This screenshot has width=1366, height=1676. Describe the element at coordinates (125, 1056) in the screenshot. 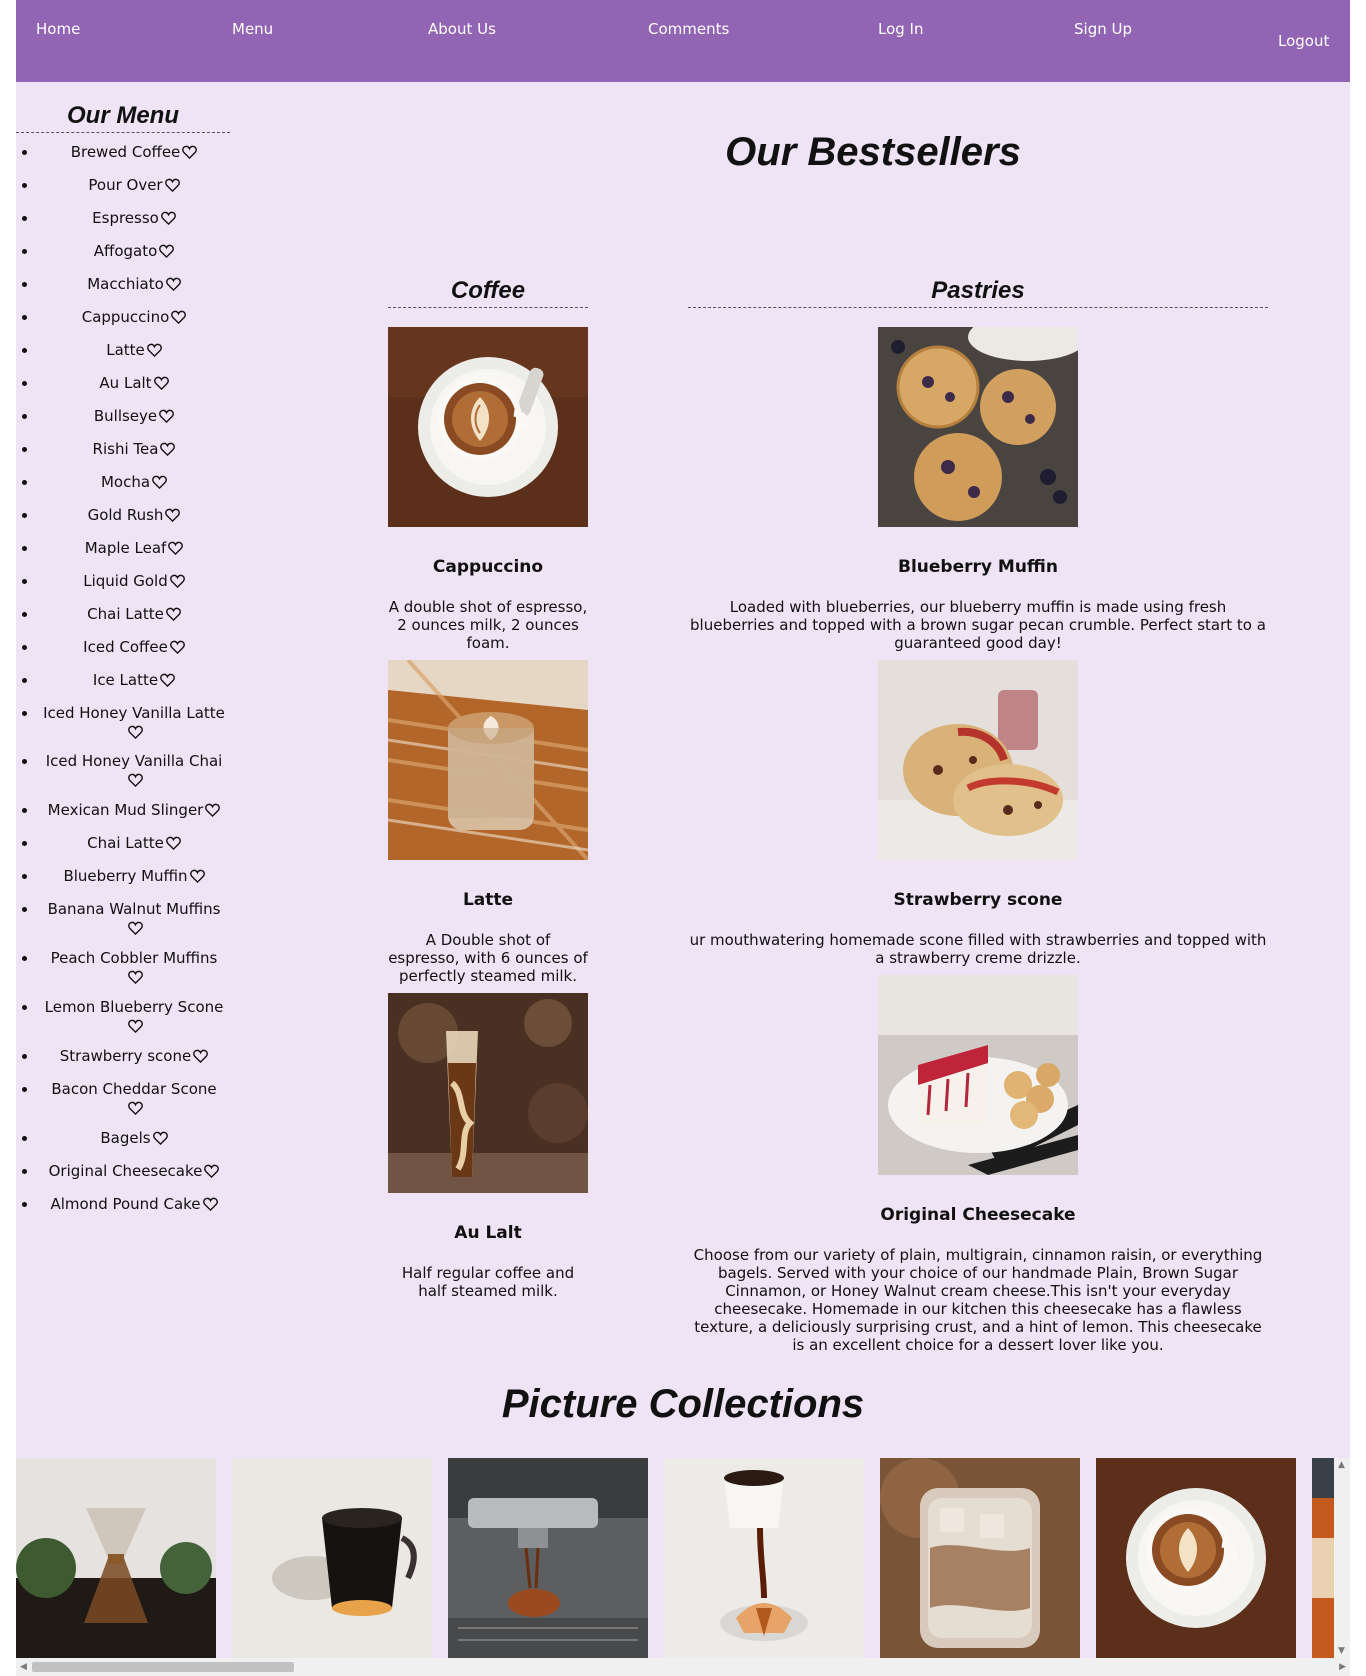

I see `menu-item-label: Strawberry scone` at that location.